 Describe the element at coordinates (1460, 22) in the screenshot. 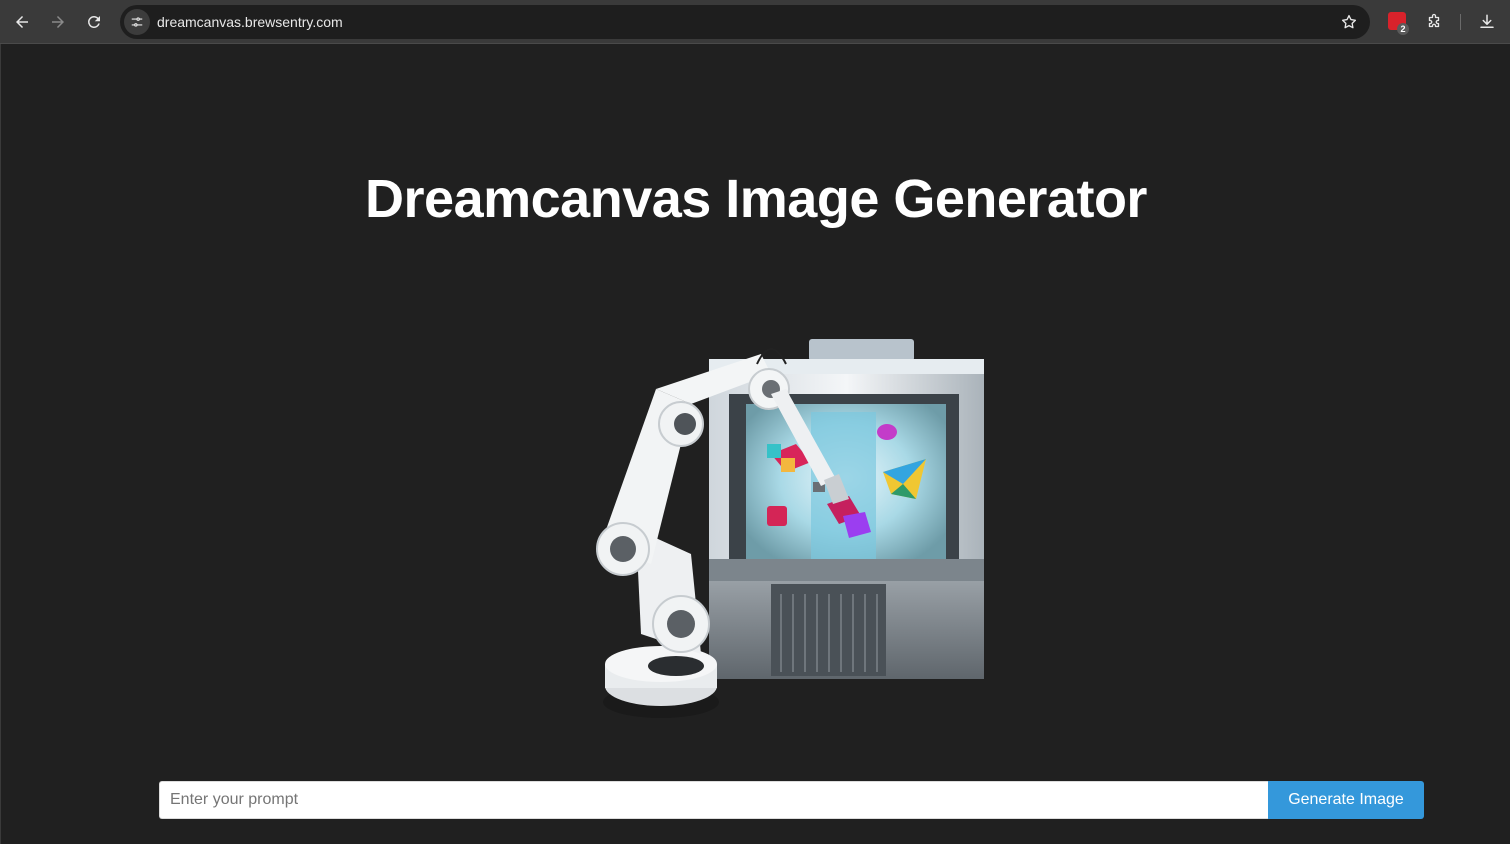

I see `toolbar-divider` at that location.